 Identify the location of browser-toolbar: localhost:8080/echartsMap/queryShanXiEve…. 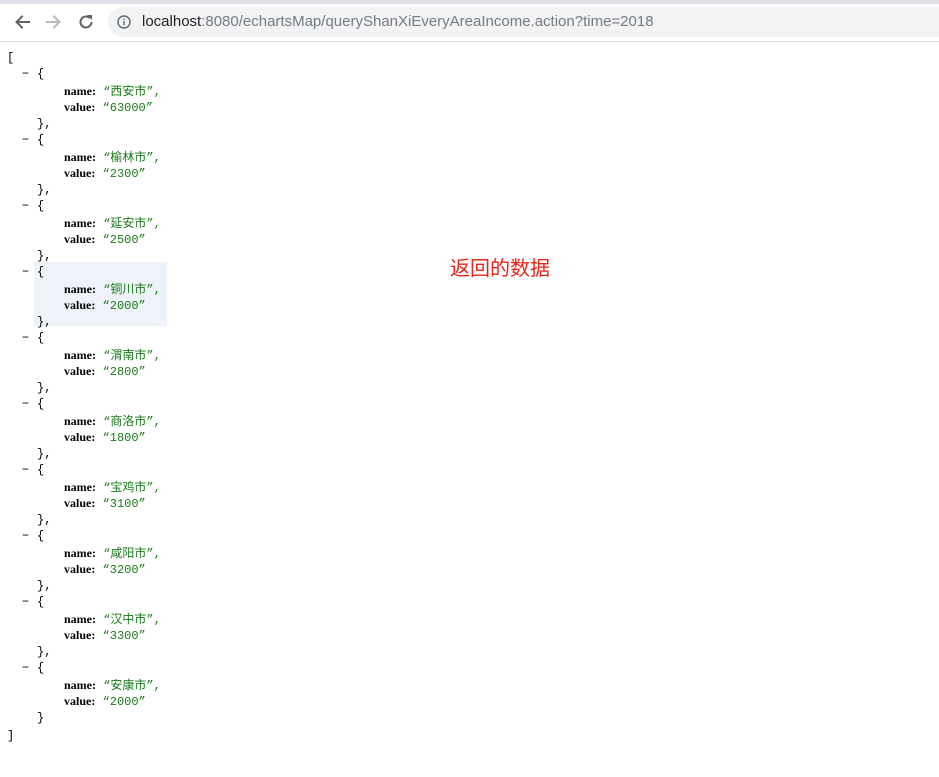
(469, 23).